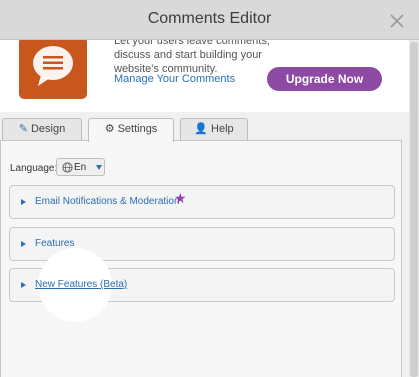 This screenshot has width=419, height=377. I want to click on manage-comments-link: Manage Your Comments, so click(174, 79).